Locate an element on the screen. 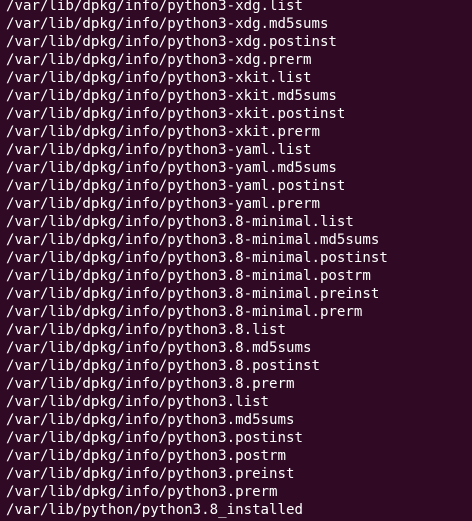  output-line: /var/lib/dpkg/info/python3-xkit.postinst is located at coordinates (176, 114).